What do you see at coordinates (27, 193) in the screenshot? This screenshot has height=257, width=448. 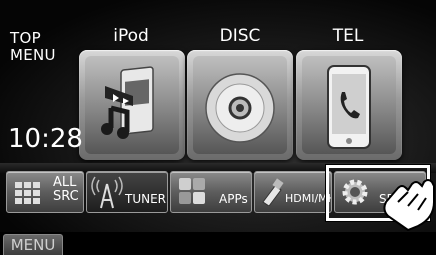 I see `all-sources-grid-icon` at bounding box center [27, 193].